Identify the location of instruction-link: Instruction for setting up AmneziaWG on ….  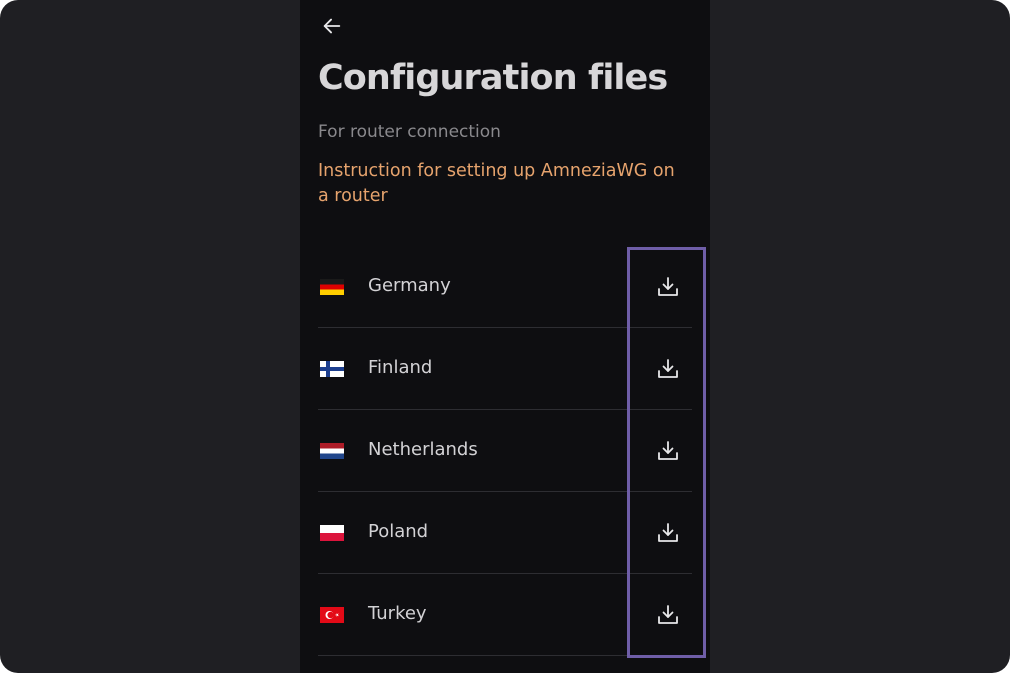
(504, 184).